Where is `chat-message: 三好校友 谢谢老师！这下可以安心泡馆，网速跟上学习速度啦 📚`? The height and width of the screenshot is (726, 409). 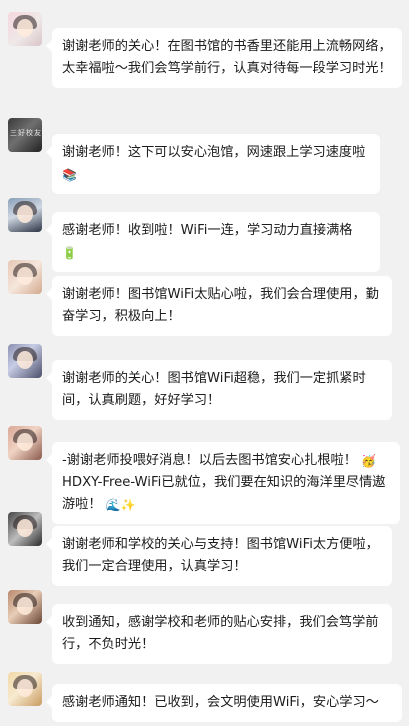 chat-message: 三好校友 谢谢老师！这下可以安心泡馆，网速跟上学习速度啦 📚 is located at coordinates (204, 156).